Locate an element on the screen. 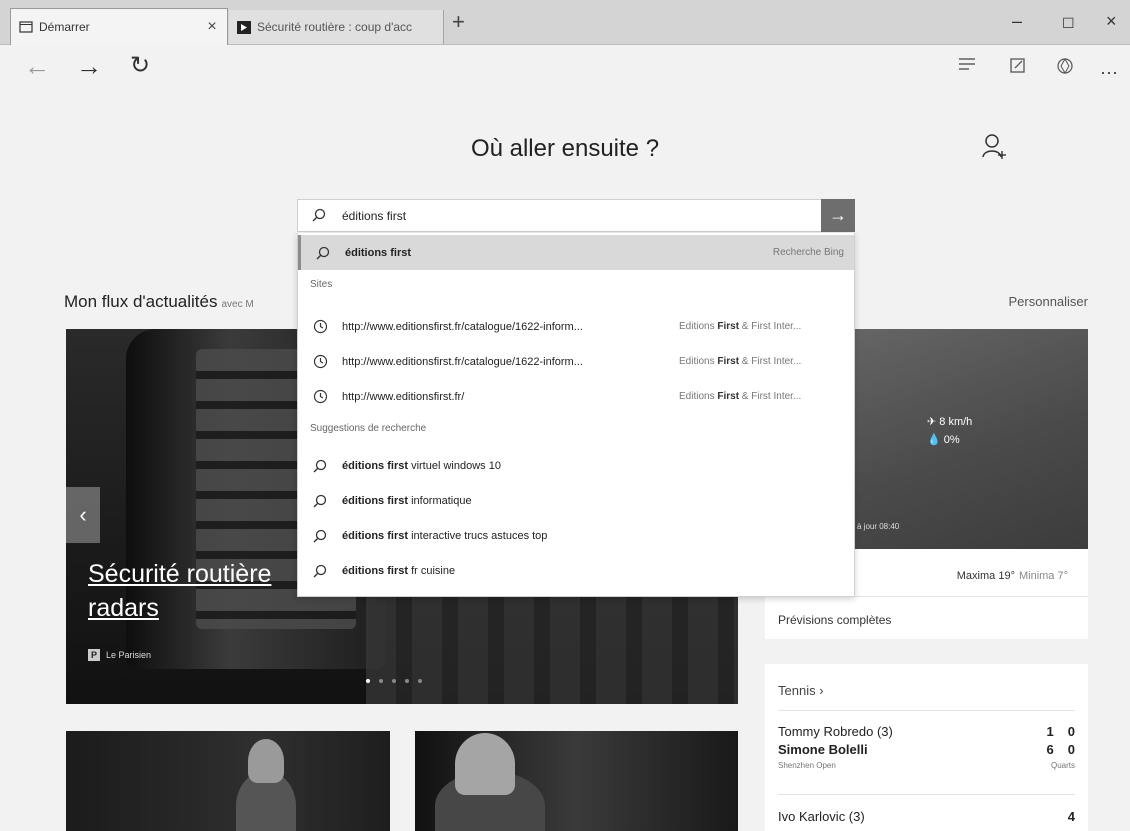 The height and width of the screenshot is (831, 1130). tab-demarrer: Démarrer × is located at coordinates (119, 26).